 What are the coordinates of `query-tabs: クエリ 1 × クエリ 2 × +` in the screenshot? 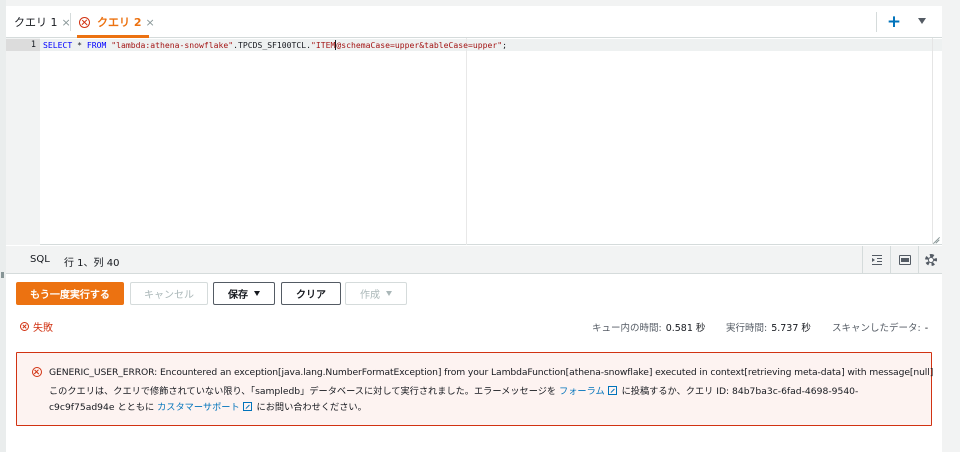 It's located at (474, 22).